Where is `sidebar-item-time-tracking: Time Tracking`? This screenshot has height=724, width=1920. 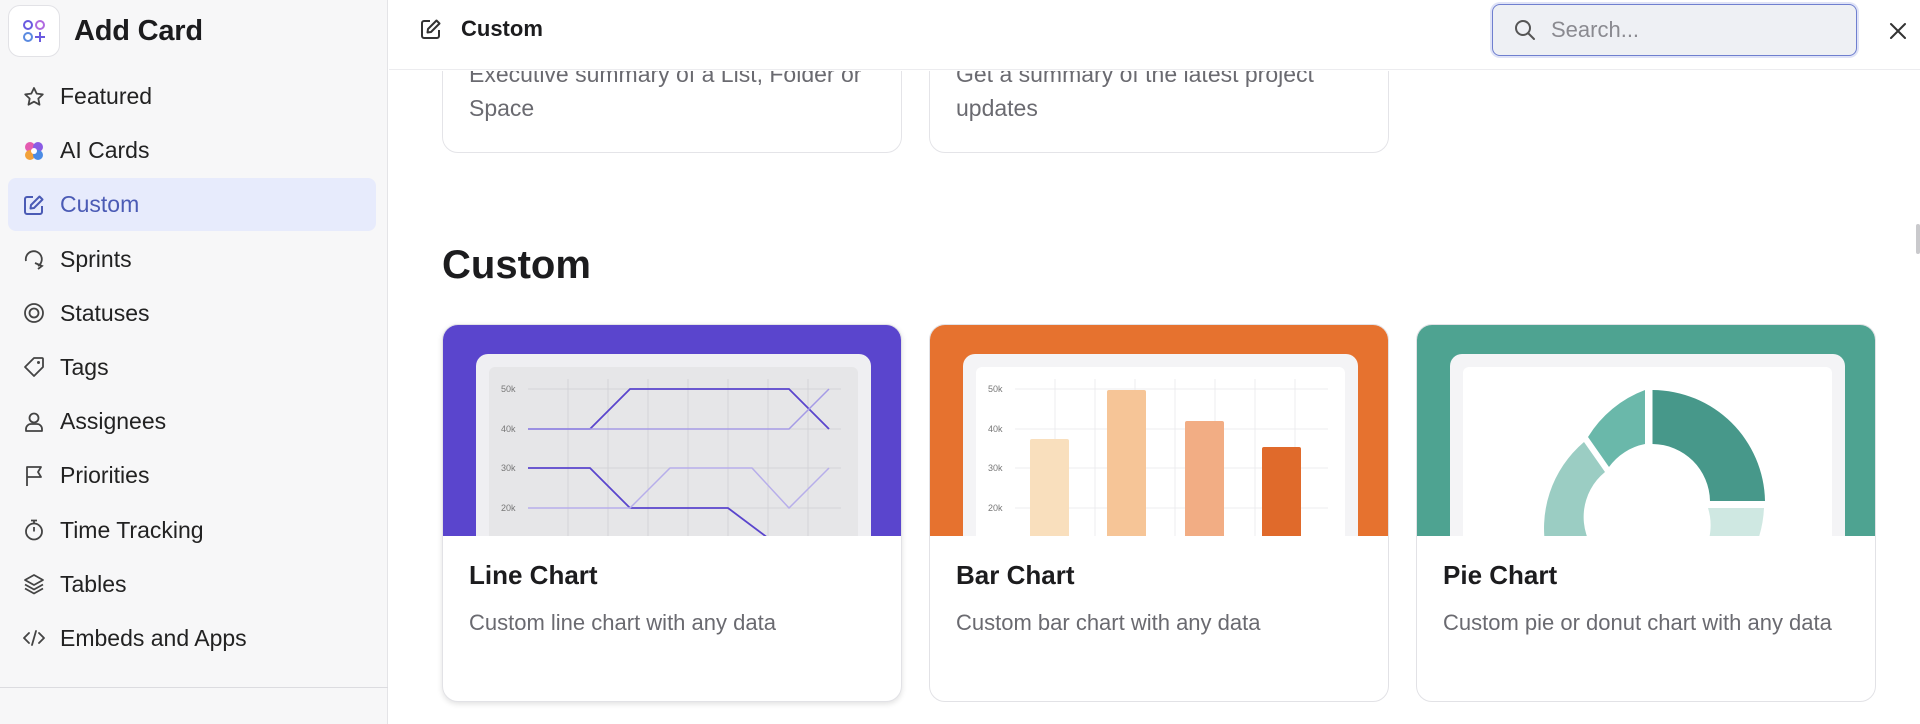 sidebar-item-time-tracking: Time Tracking is located at coordinates (192, 530).